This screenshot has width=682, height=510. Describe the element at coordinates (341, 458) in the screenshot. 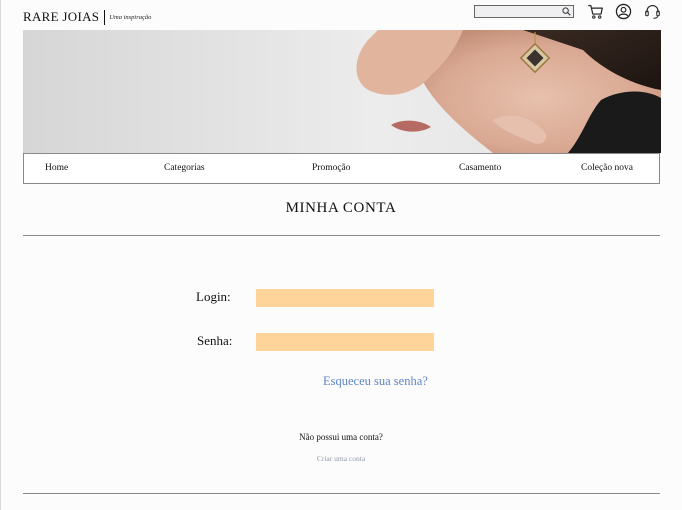

I see `create-account-link: Criar uma conta` at that location.